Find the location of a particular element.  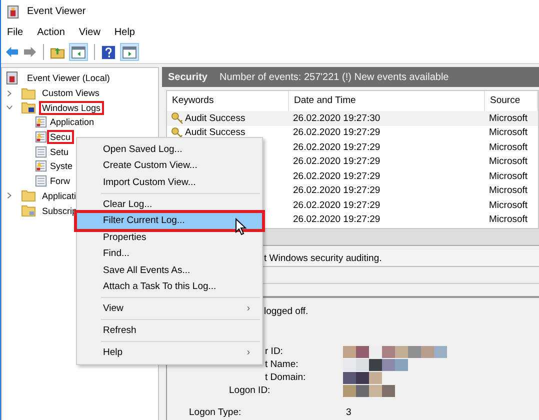

event-viewer-icon is located at coordinates (12, 78).